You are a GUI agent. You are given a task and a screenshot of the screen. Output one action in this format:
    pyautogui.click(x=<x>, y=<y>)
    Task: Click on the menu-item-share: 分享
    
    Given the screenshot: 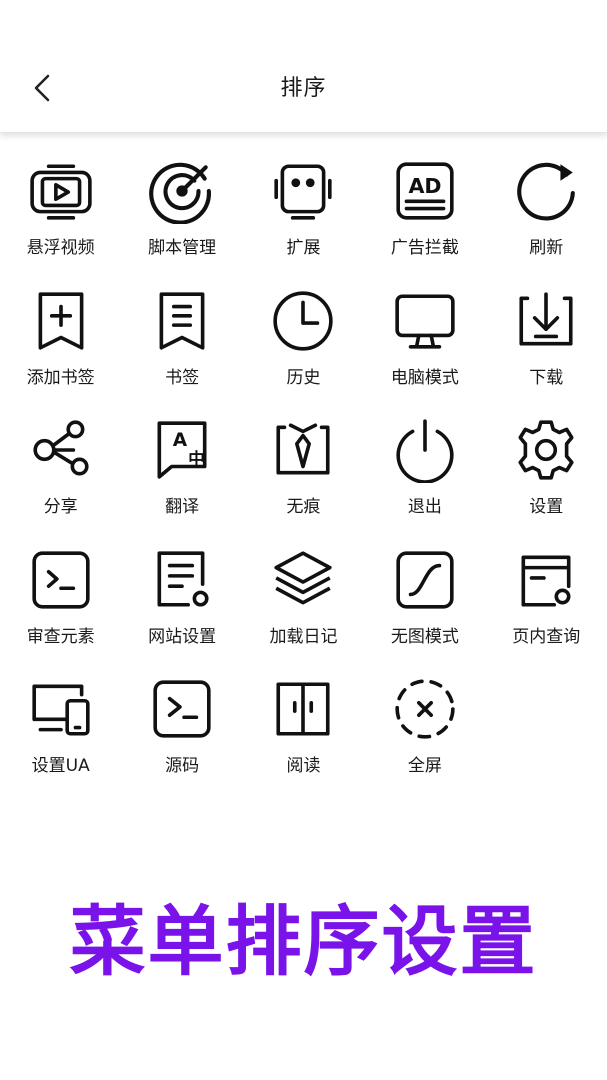 What is the action you would take?
    pyautogui.click(x=60, y=479)
    